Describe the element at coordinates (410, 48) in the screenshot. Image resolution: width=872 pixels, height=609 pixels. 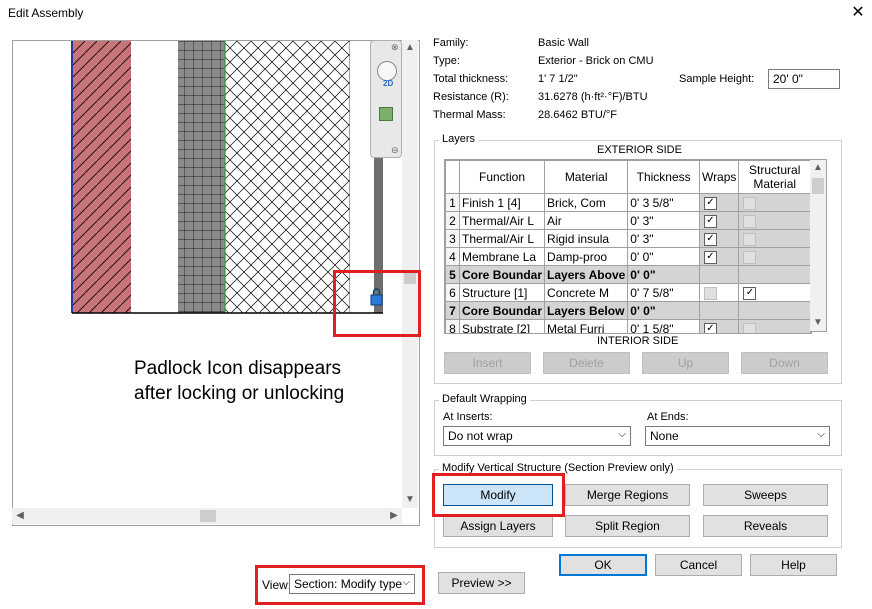
I see `scroll-up-icon: ▲` at that location.